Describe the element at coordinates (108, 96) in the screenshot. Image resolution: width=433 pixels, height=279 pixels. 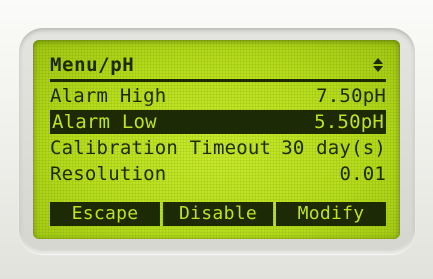
I see `menu-item-label: Alarm High` at that location.